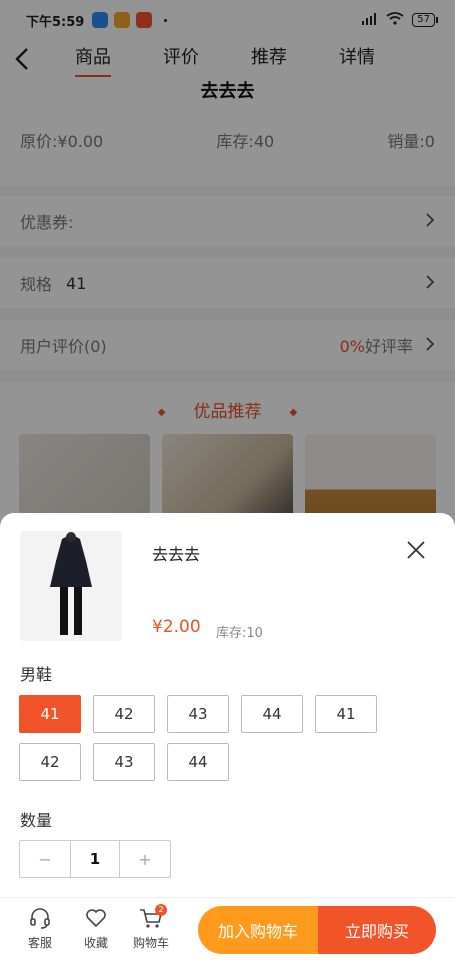 Image resolution: width=455 pixels, height=960 pixels. Describe the element at coordinates (176, 627) in the screenshot. I see `sheet-price: ¥2.00` at that location.